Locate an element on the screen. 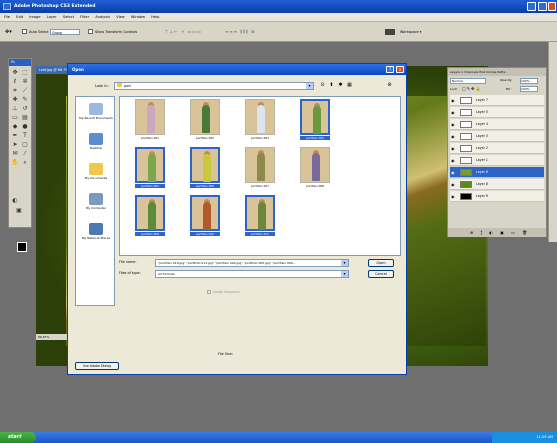 The image size is (557, 443). distribute-buttons-icon: ≡≡≡ ⫼⫼⫼ ⊞ is located at coordinates (240, 32).